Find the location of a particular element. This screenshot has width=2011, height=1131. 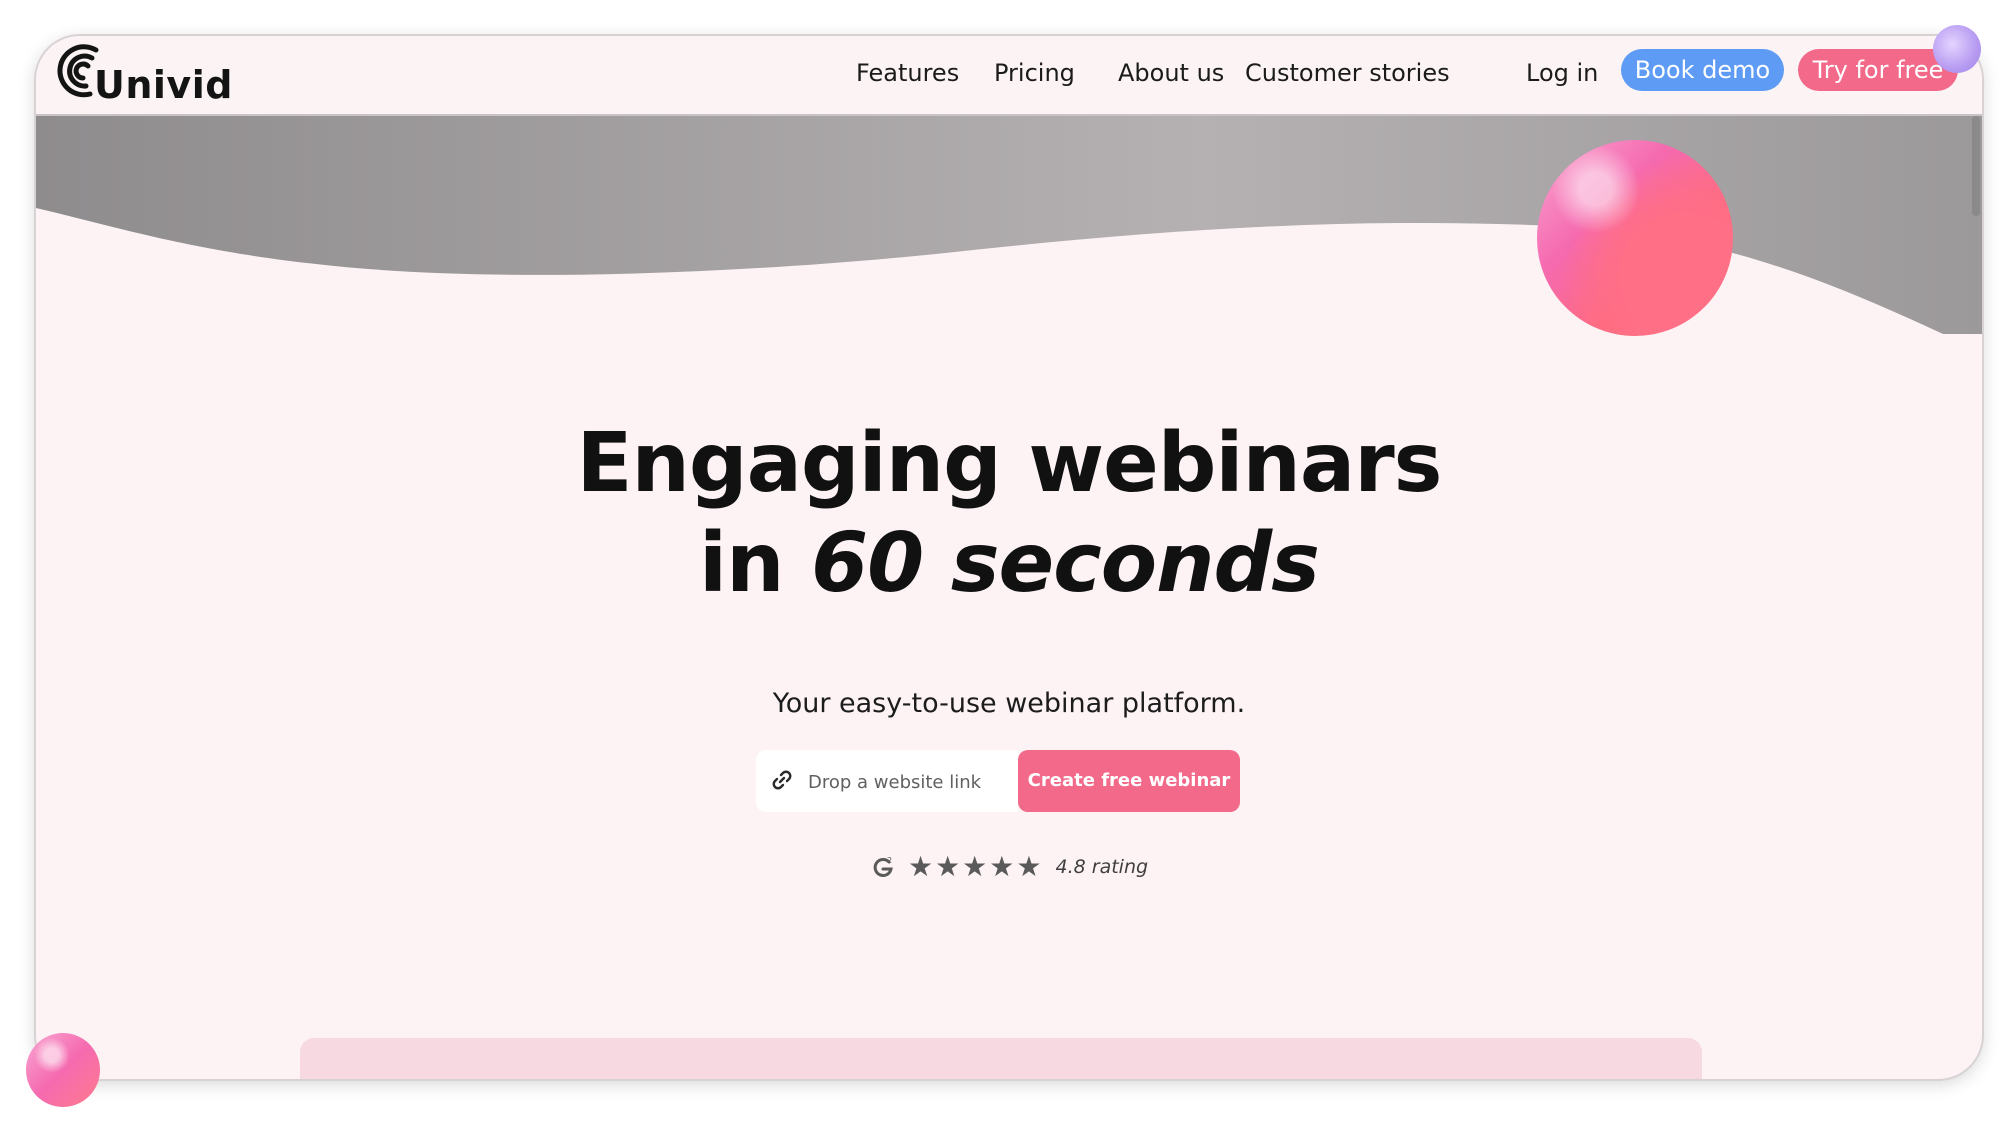

star-rating: ★ ★ ★ ★ ★ is located at coordinates (976, 867).